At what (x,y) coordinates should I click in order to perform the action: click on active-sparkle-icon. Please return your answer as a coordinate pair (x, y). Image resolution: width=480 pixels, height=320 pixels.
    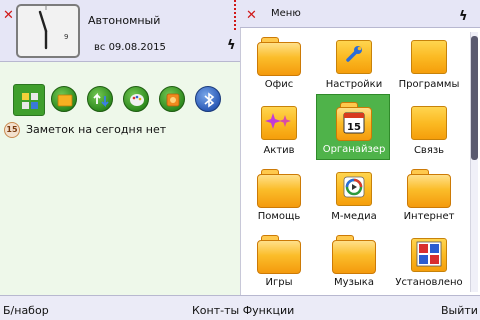
    Looking at the image, I should click on (279, 122).